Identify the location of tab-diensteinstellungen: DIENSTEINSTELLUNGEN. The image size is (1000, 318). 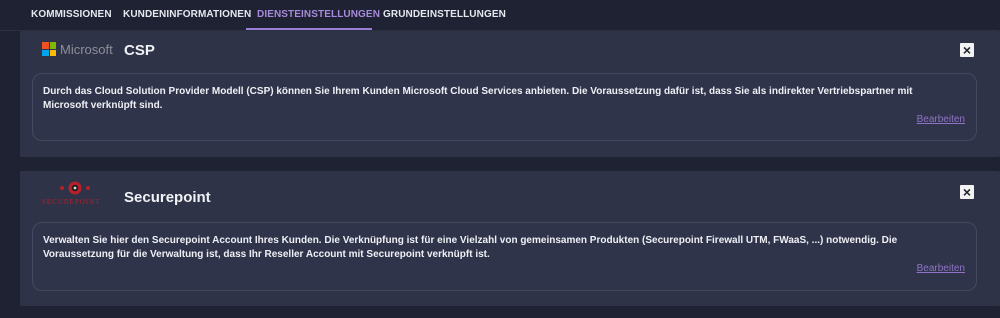
(318, 14).